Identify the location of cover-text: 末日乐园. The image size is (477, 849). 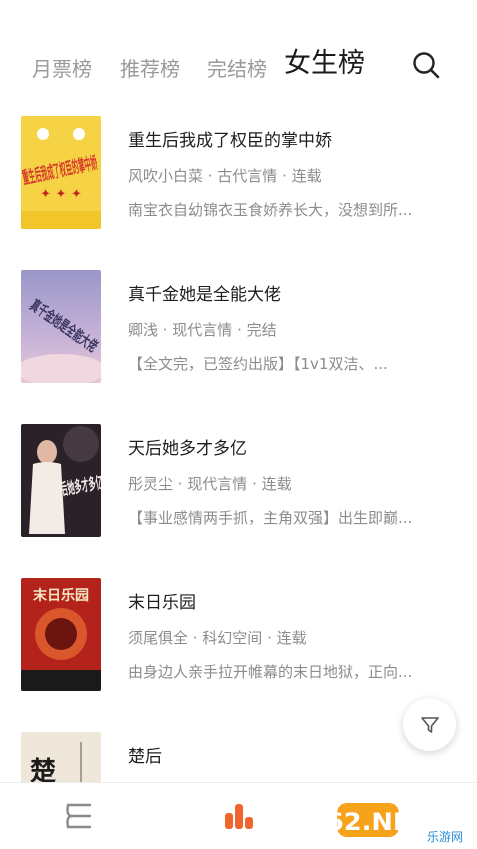
(61, 595).